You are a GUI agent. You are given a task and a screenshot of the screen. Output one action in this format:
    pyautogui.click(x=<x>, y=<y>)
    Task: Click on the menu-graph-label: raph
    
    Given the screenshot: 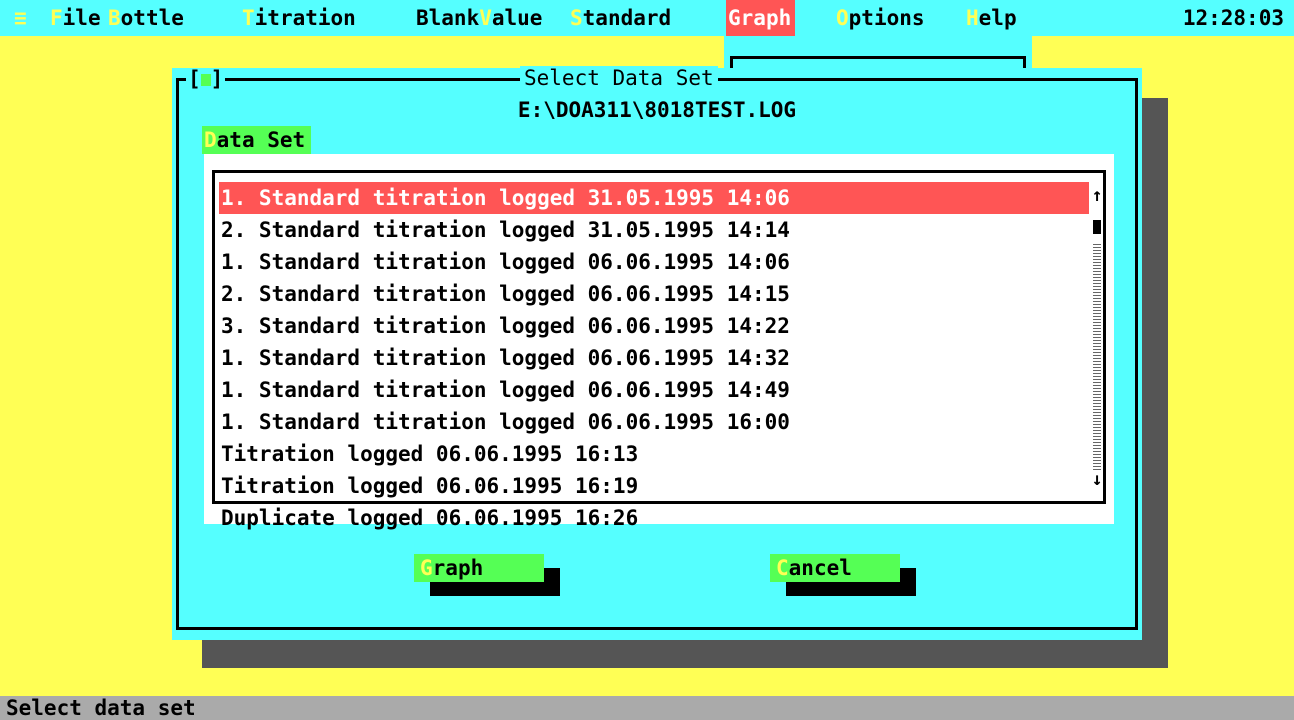 What is the action you would take?
    pyautogui.click(x=766, y=18)
    